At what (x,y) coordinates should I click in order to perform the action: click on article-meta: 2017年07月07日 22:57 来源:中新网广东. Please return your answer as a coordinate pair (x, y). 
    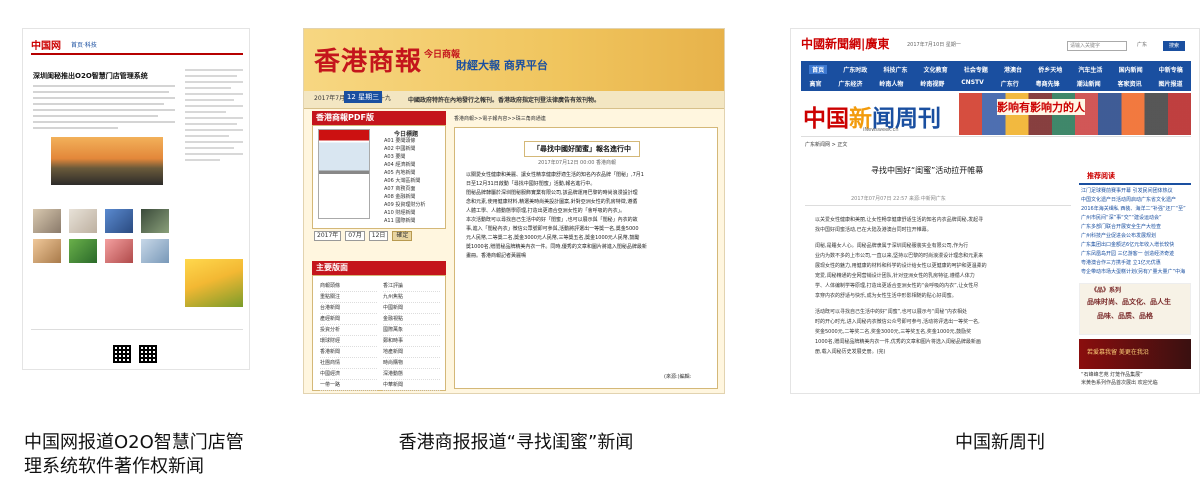
    Looking at the image, I should click on (898, 199).